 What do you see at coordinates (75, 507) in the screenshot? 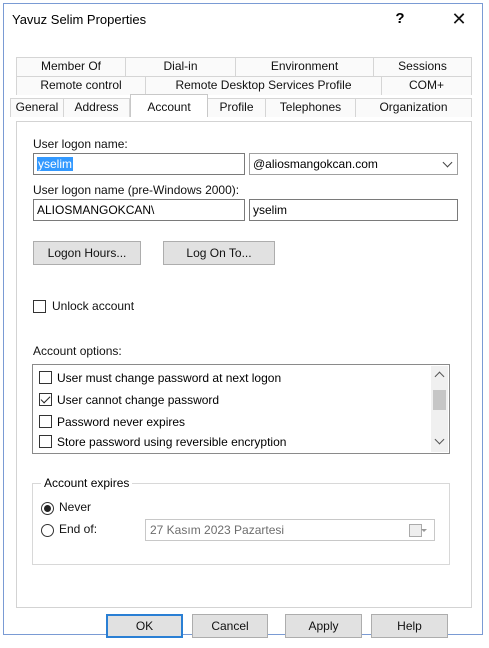
I see `never-label: Never` at bounding box center [75, 507].